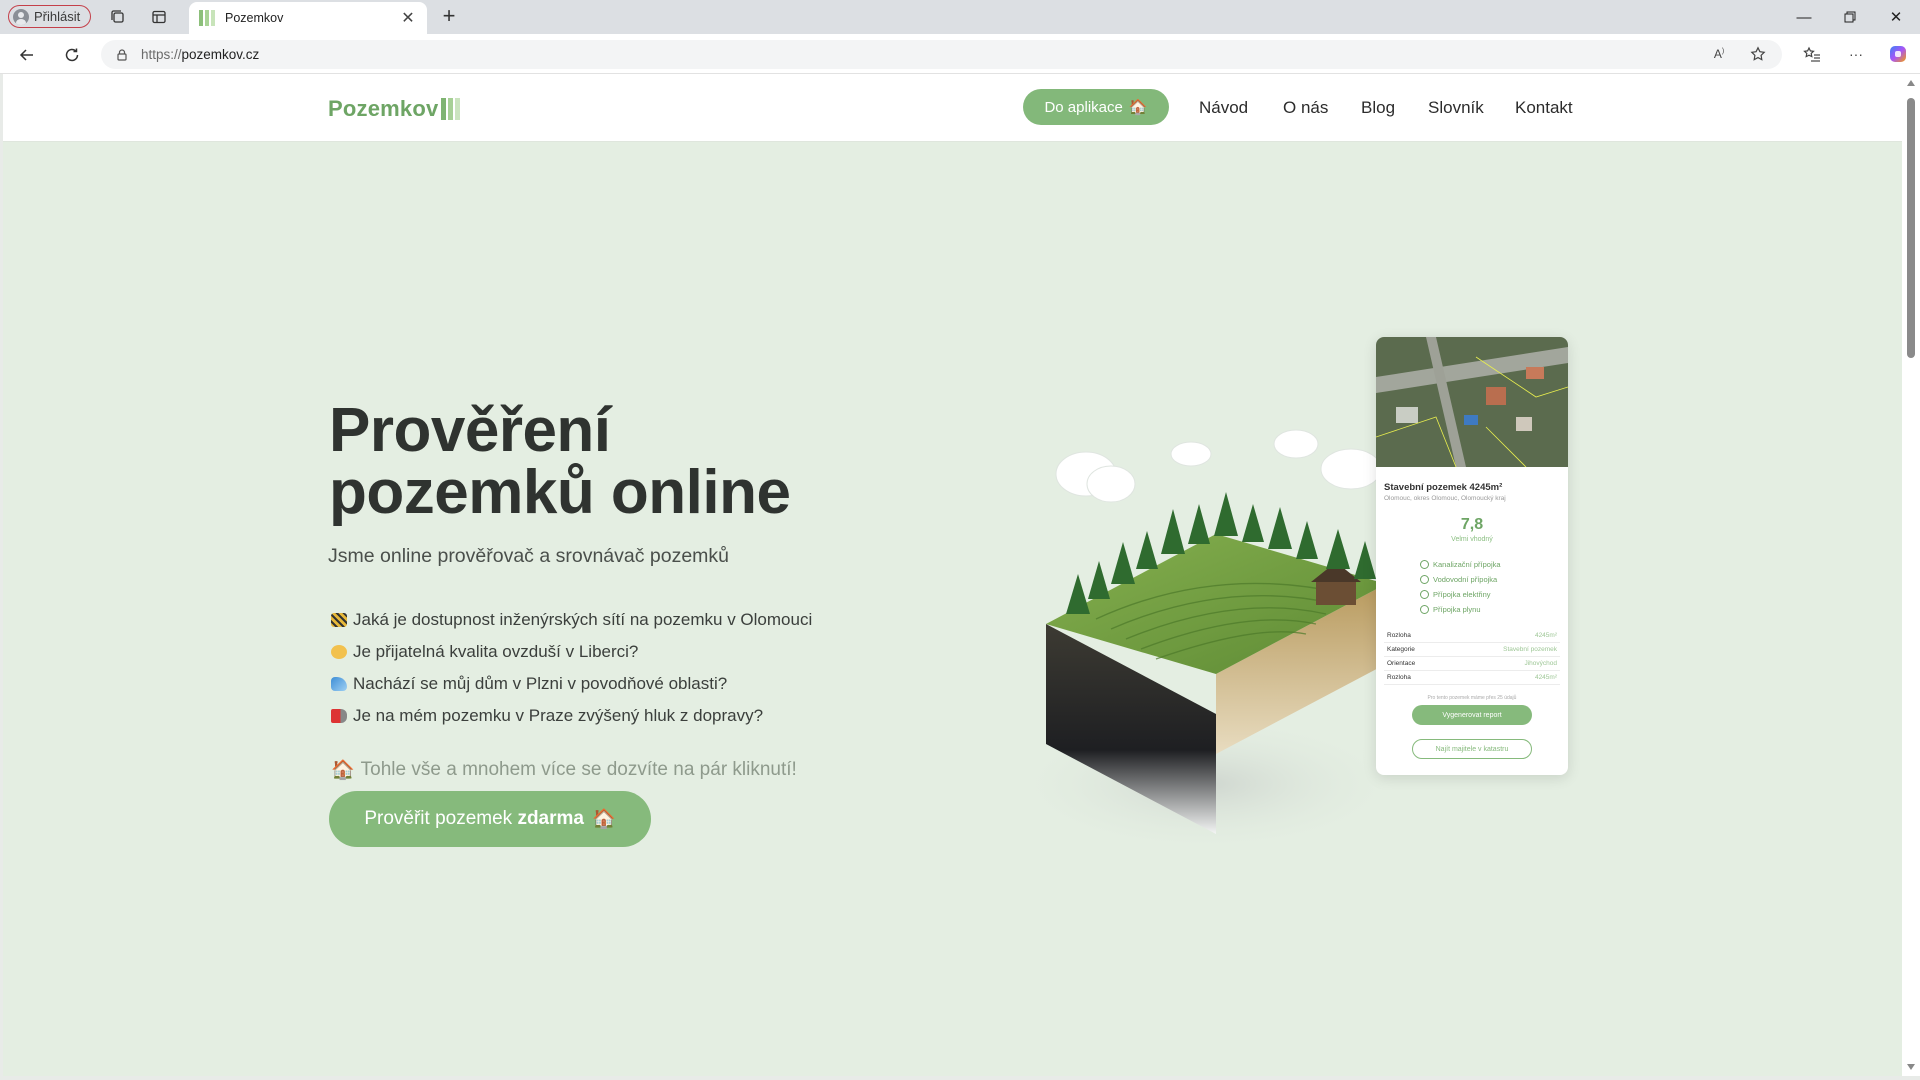 Image resolution: width=1920 pixels, height=1080 pixels. Describe the element at coordinates (1896, 17) in the screenshot. I see `close-window-icon: ✕` at that location.